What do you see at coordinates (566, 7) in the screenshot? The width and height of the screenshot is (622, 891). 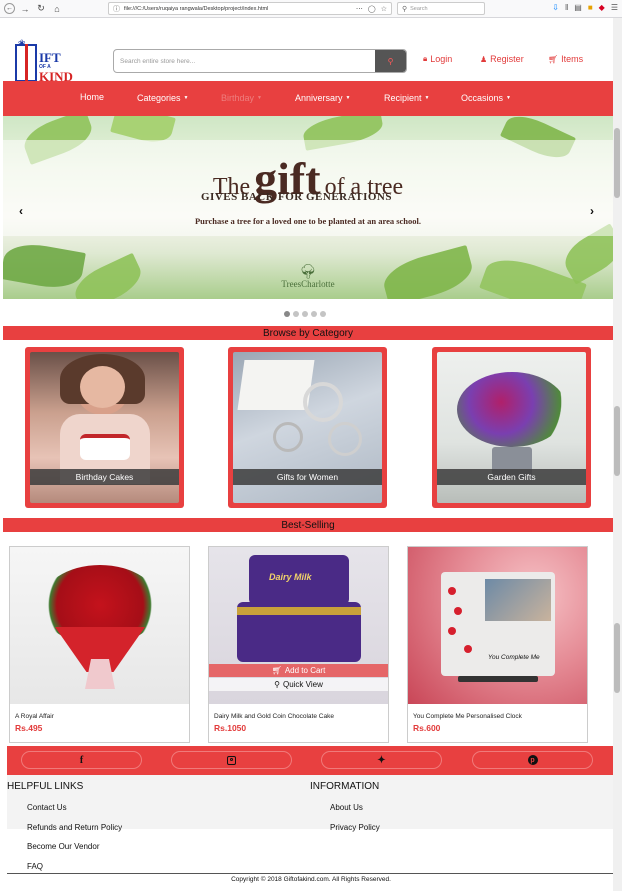 I see `library-icon: ‖` at bounding box center [566, 7].